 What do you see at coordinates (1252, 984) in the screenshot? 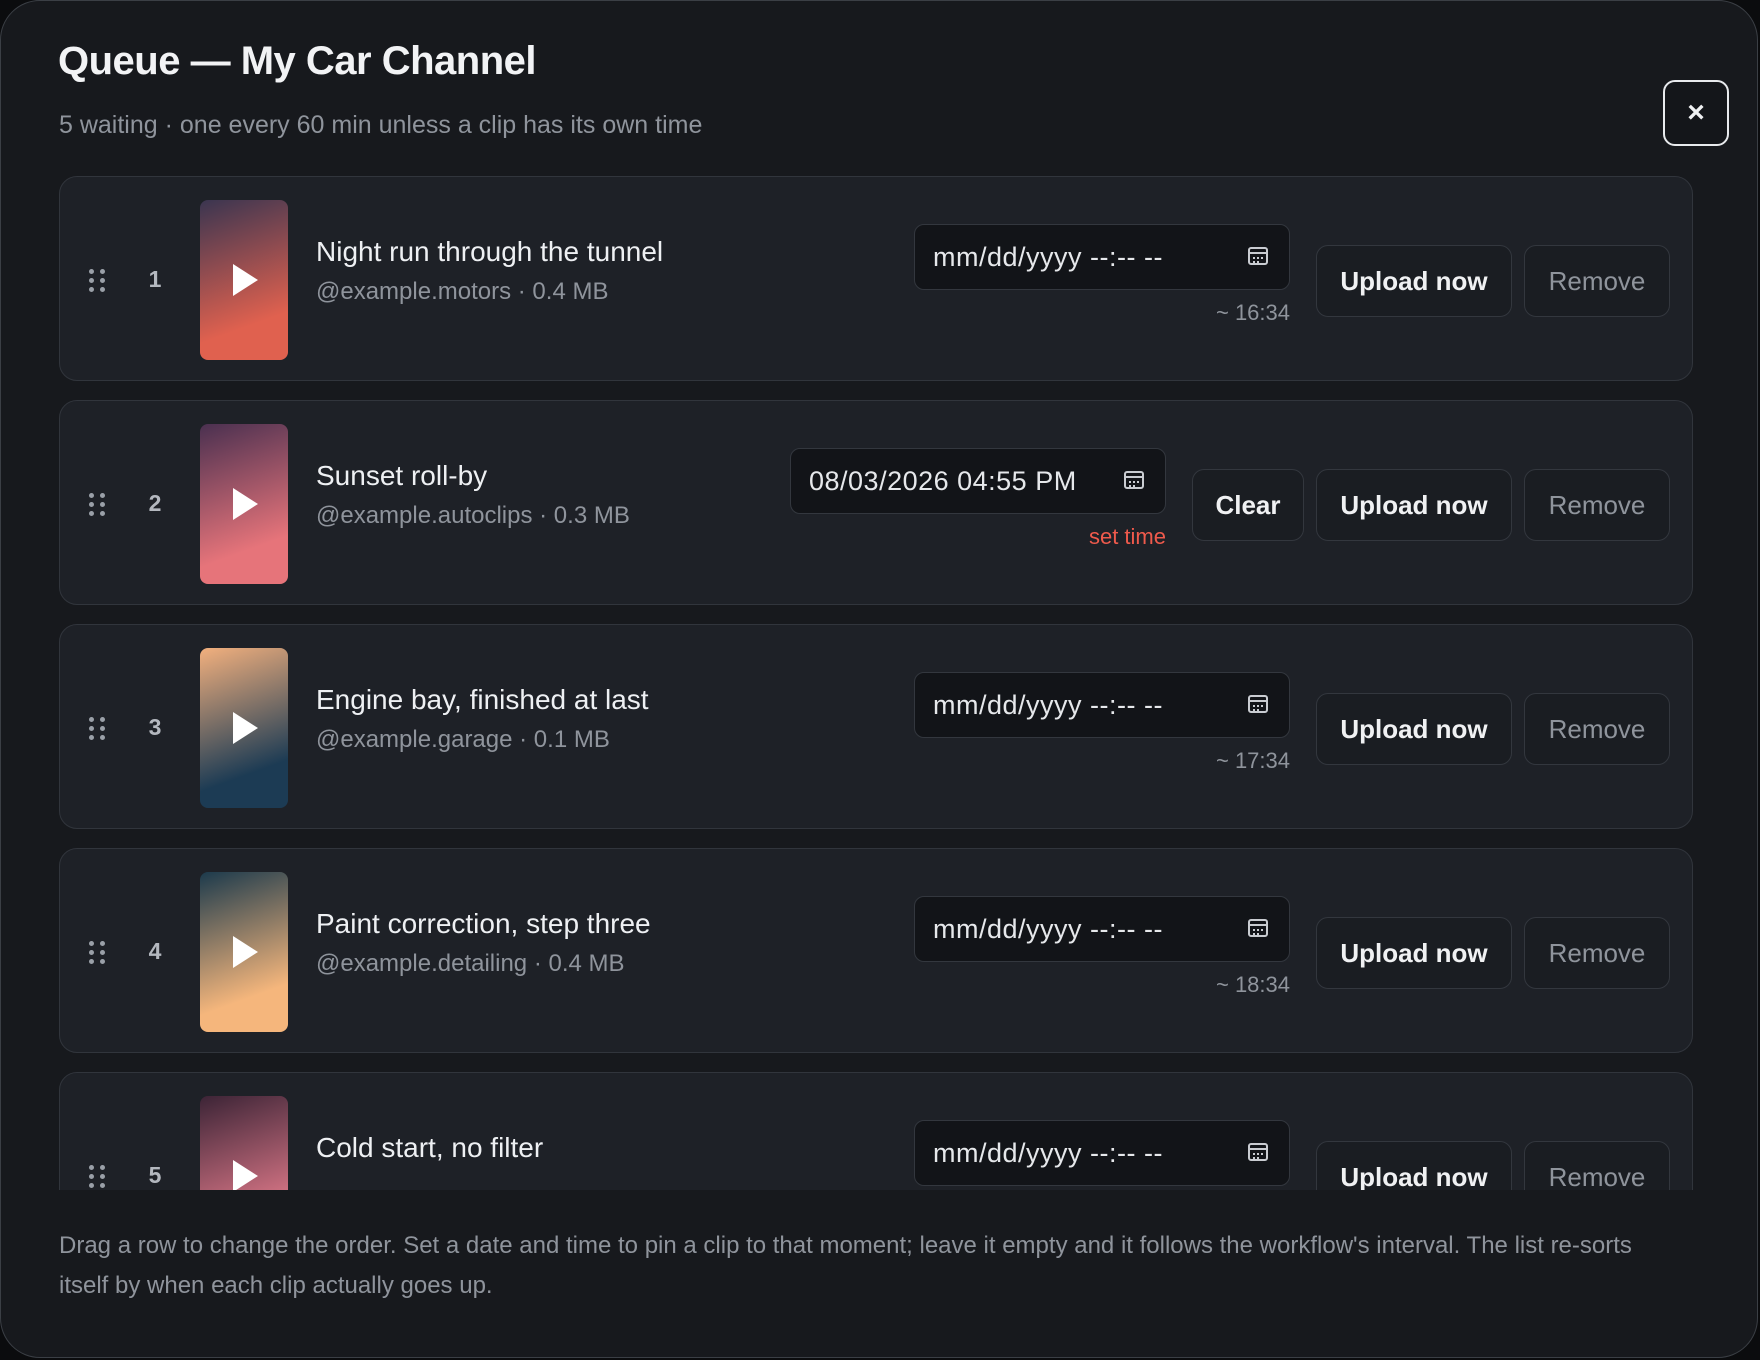
I see `estimated-time-label: ~ 18:34` at bounding box center [1252, 984].